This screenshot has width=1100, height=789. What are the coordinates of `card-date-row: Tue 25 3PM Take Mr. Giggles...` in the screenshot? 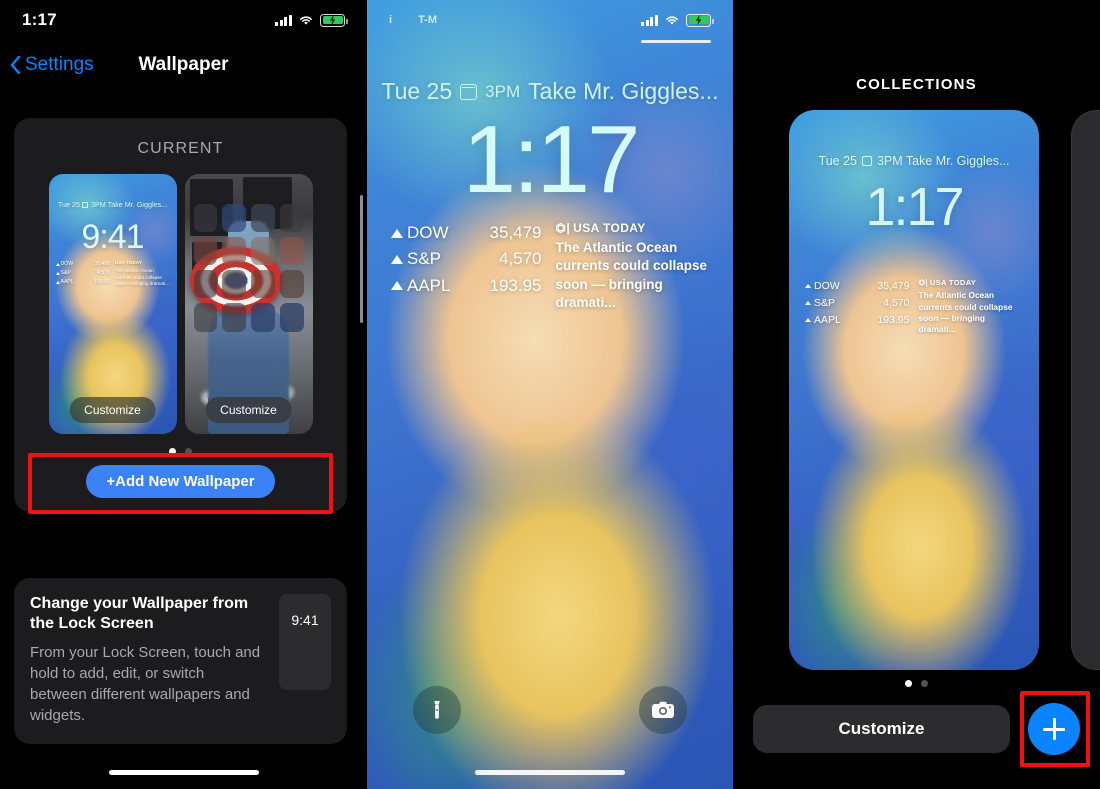 It's located at (914, 161).